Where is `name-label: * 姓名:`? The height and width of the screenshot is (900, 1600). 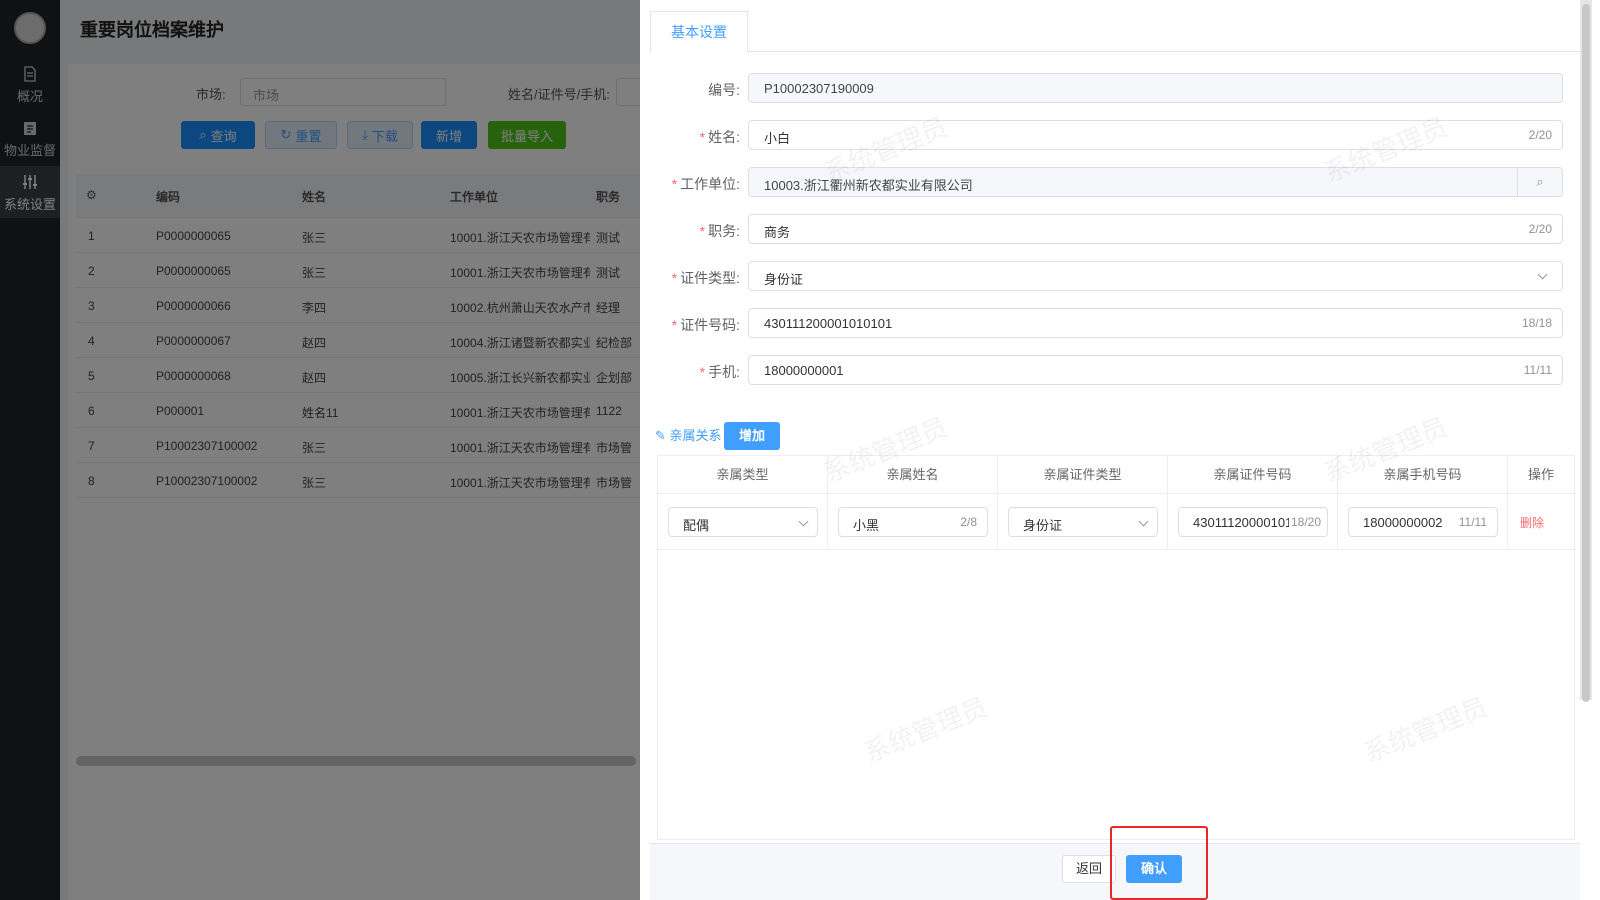
name-label: * 姓名: is located at coordinates (695, 137).